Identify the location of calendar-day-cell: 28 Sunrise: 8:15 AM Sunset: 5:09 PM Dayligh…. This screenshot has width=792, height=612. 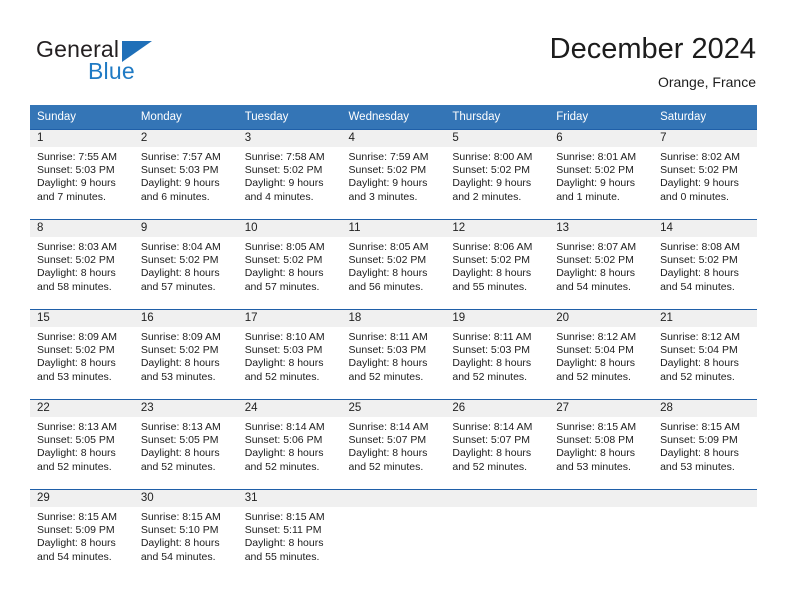
(705, 444).